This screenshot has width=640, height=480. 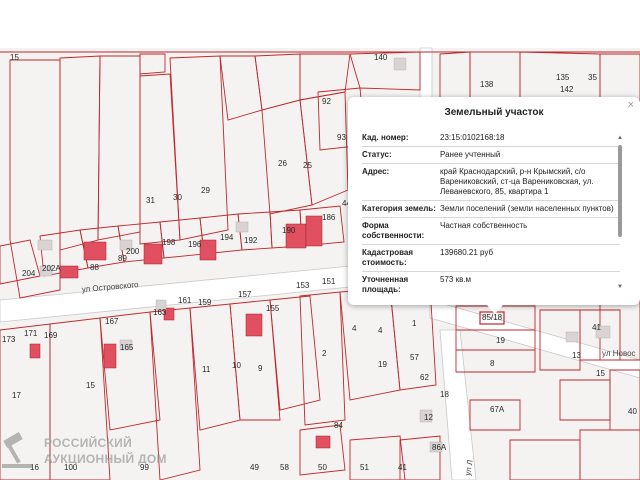 I want to click on plot-number-label: 86А, so click(x=439, y=447).